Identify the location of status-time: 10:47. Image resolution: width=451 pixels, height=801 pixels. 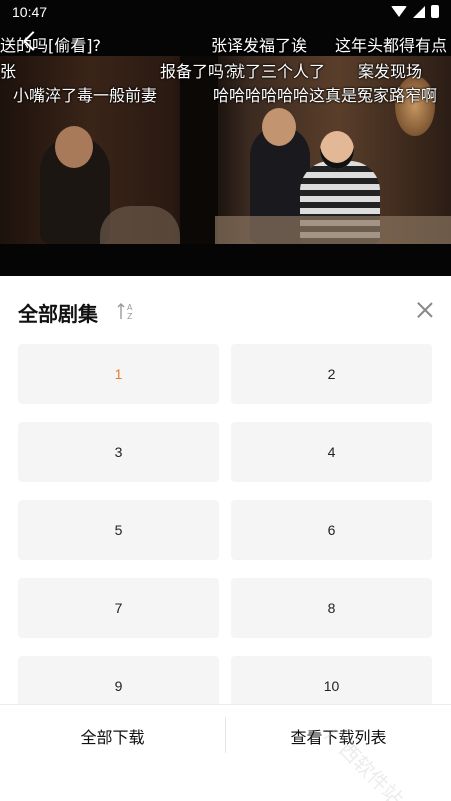
(30, 12).